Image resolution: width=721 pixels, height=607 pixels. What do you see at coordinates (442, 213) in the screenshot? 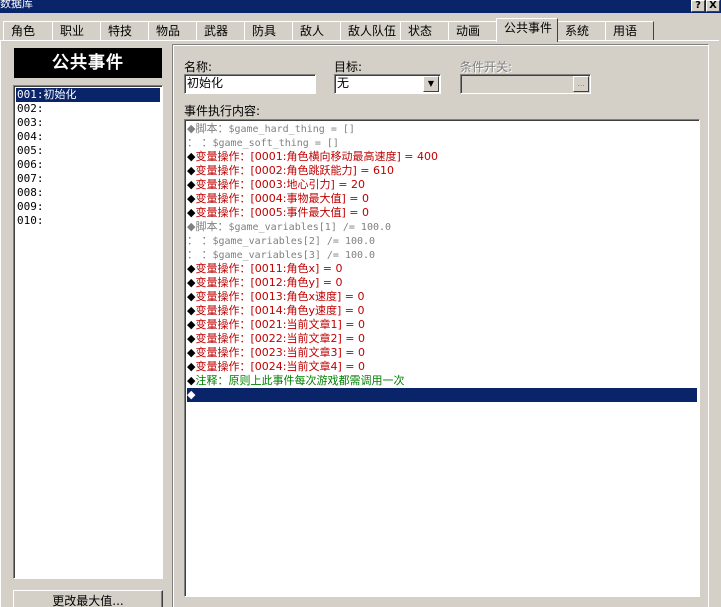
I see `command-row: ◆变量操作：[0005:事件最大值] = 0` at bounding box center [442, 213].